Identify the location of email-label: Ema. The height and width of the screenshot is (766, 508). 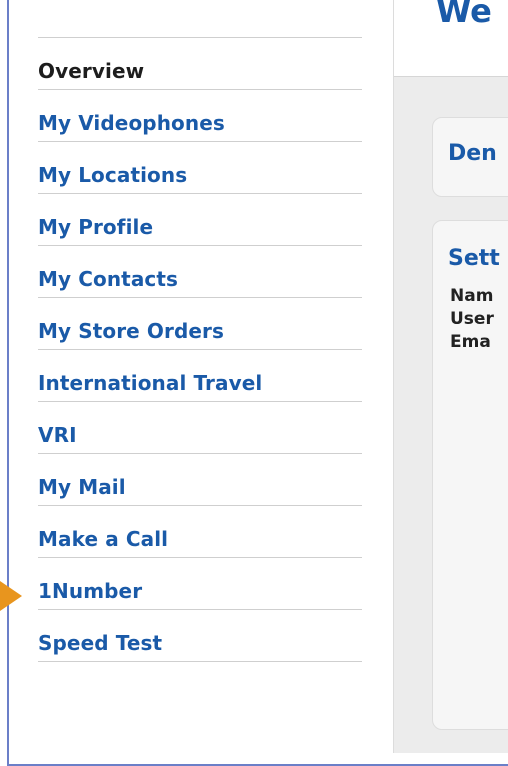
(470, 342).